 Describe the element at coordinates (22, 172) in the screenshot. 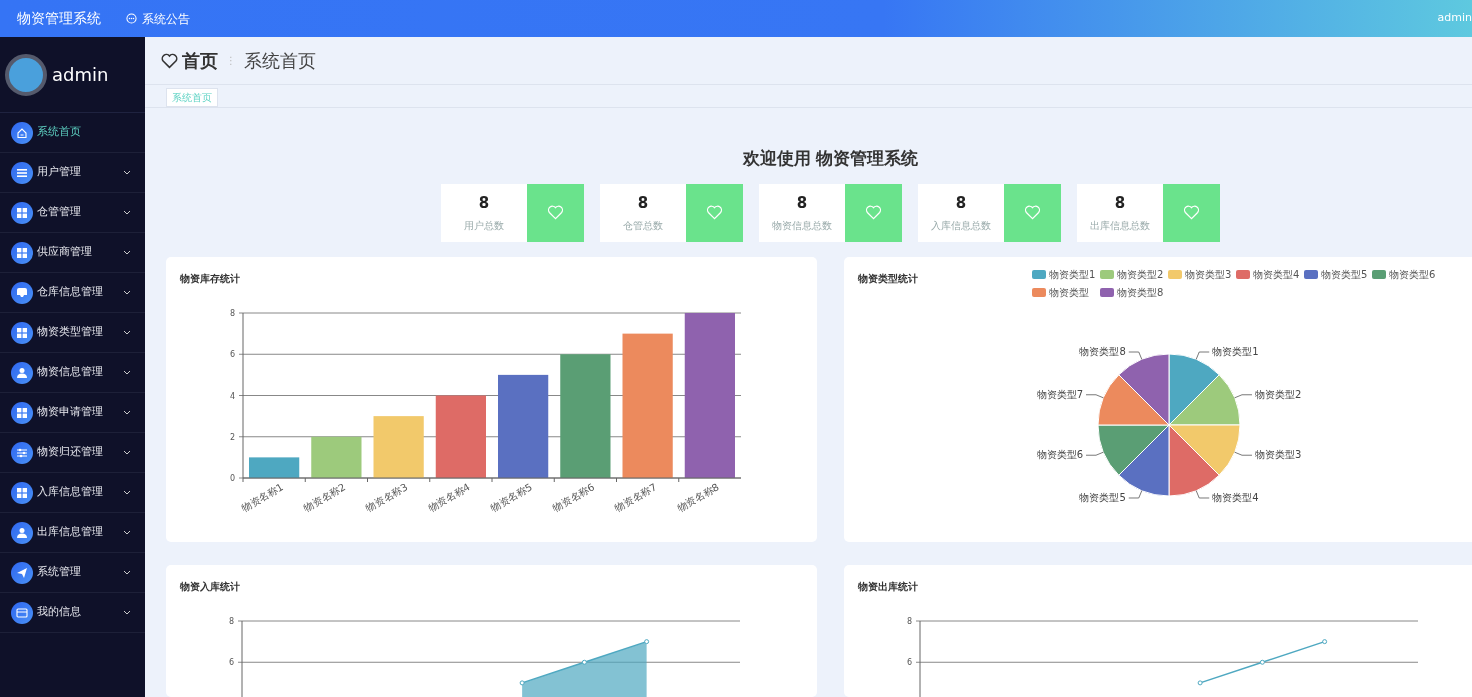

I see `list-icon` at that location.